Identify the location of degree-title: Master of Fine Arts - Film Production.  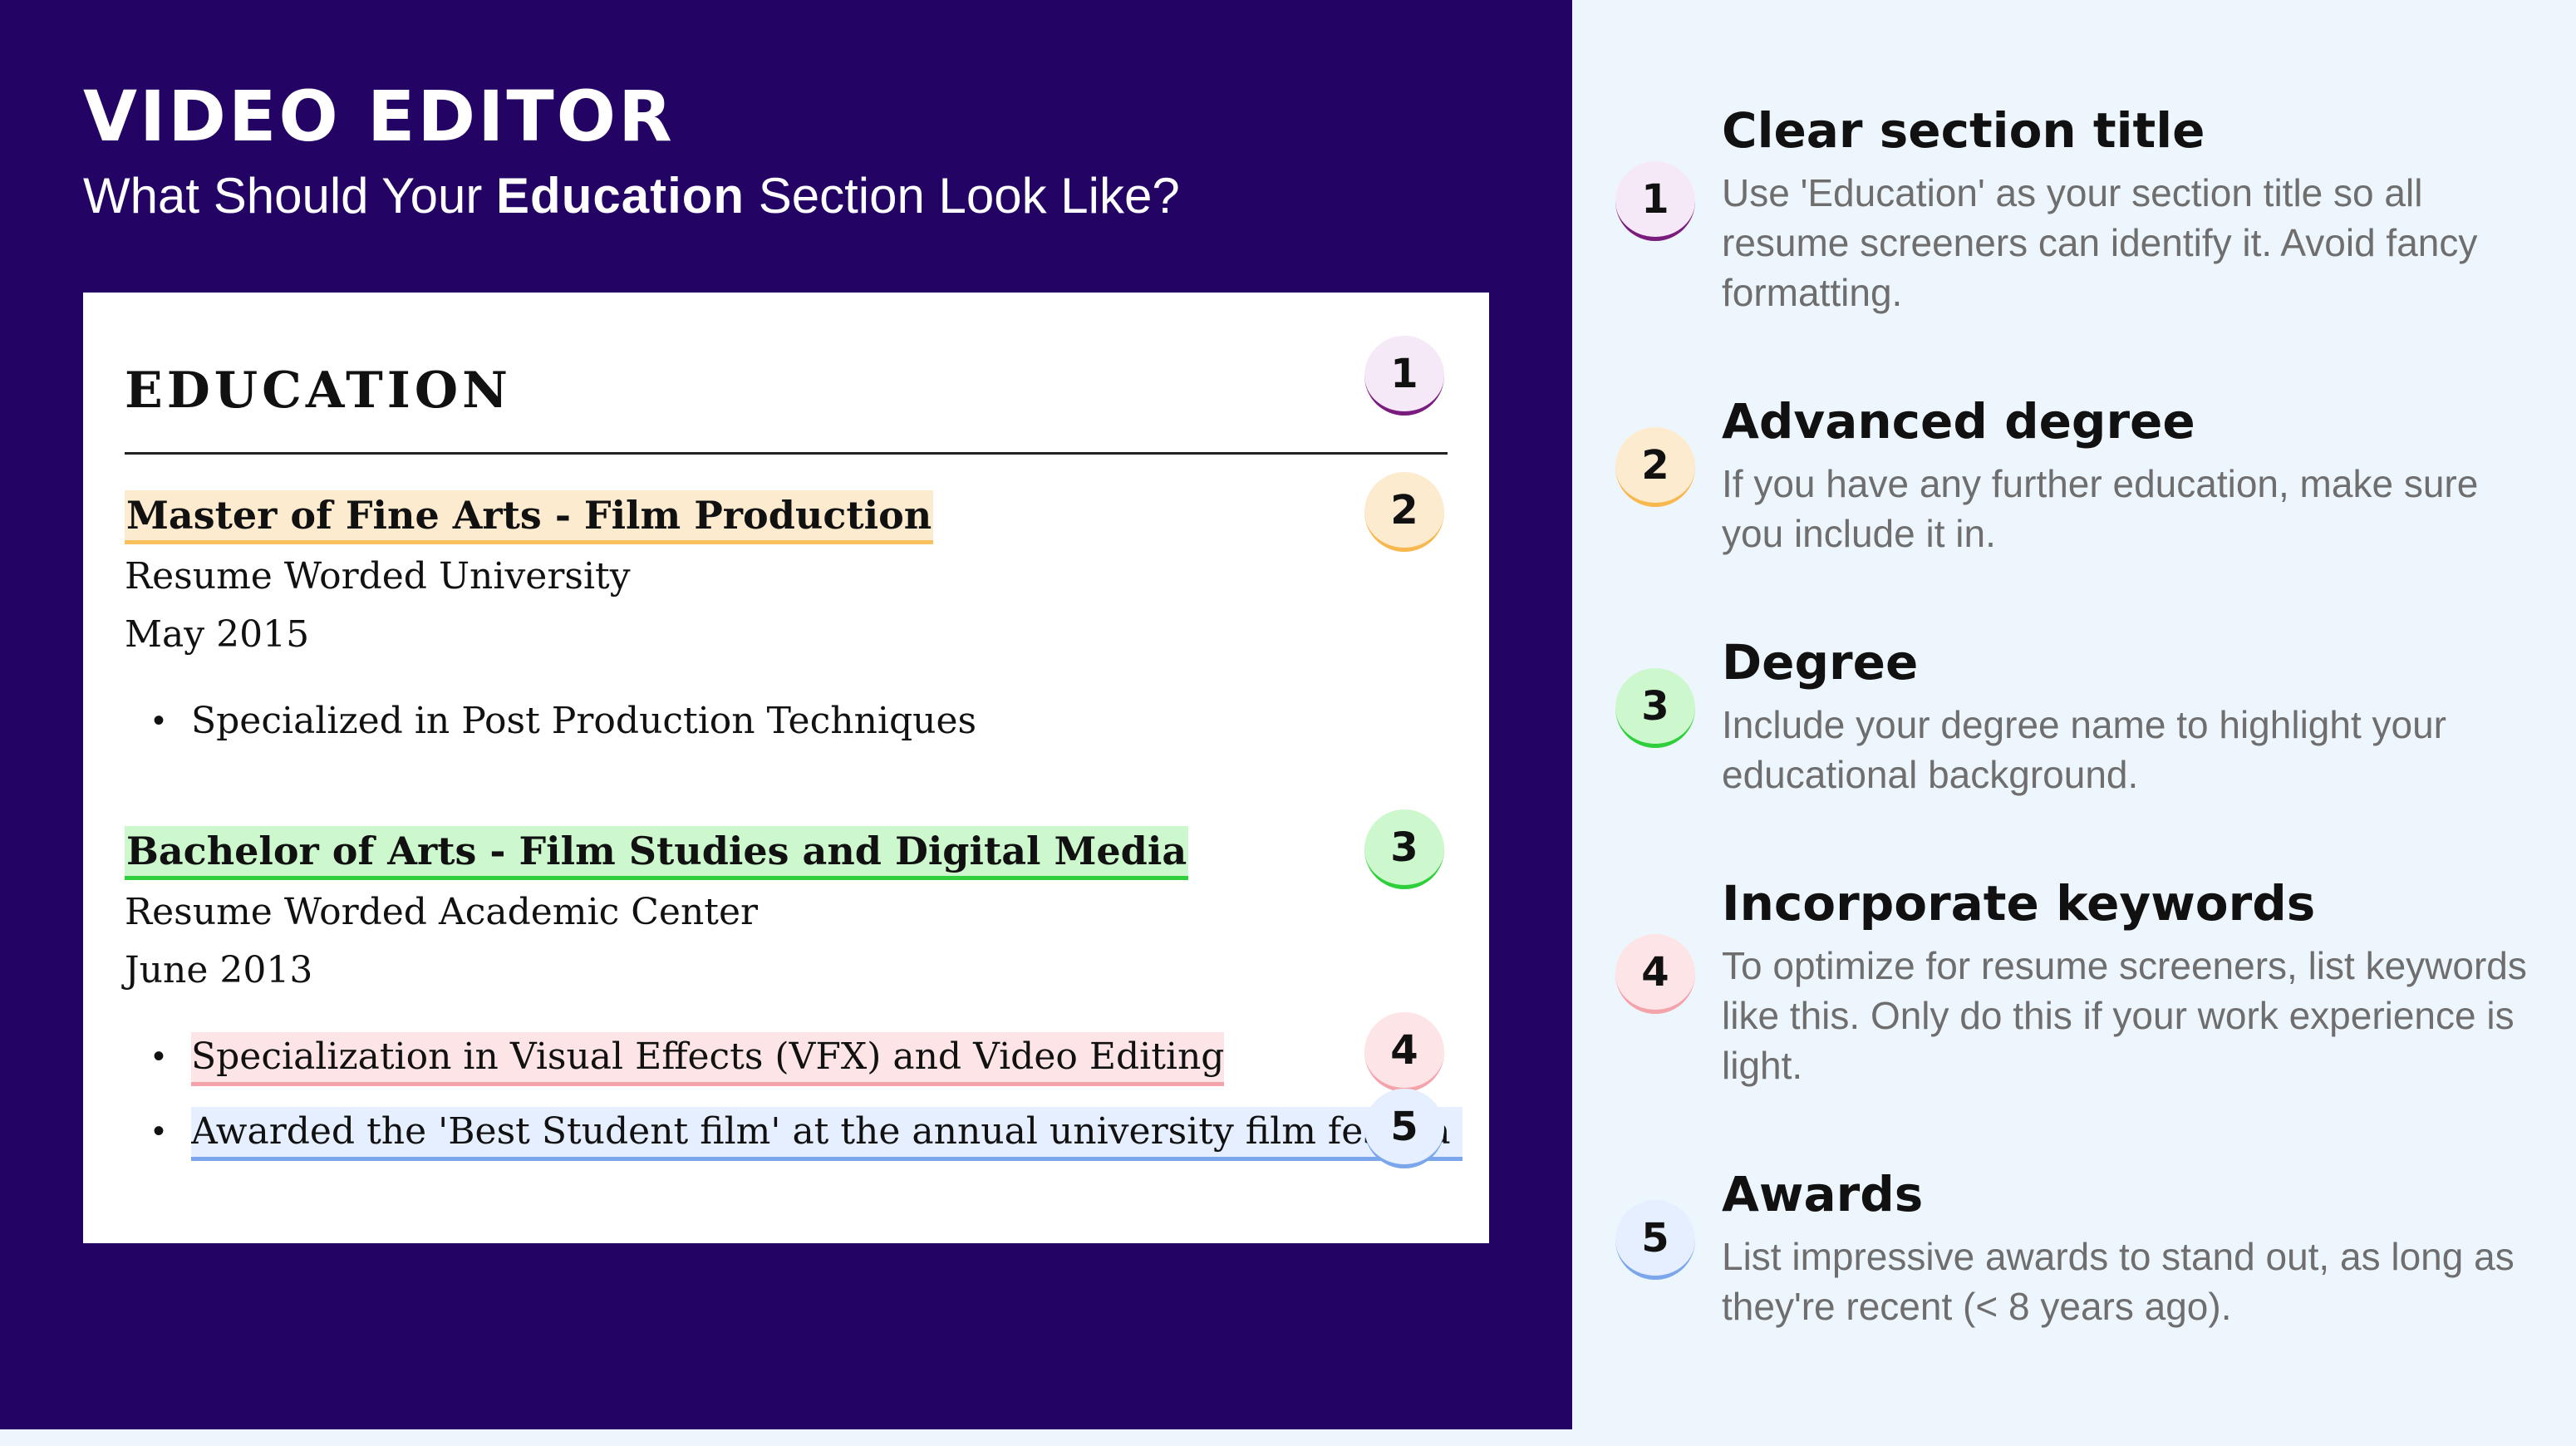
(529, 517).